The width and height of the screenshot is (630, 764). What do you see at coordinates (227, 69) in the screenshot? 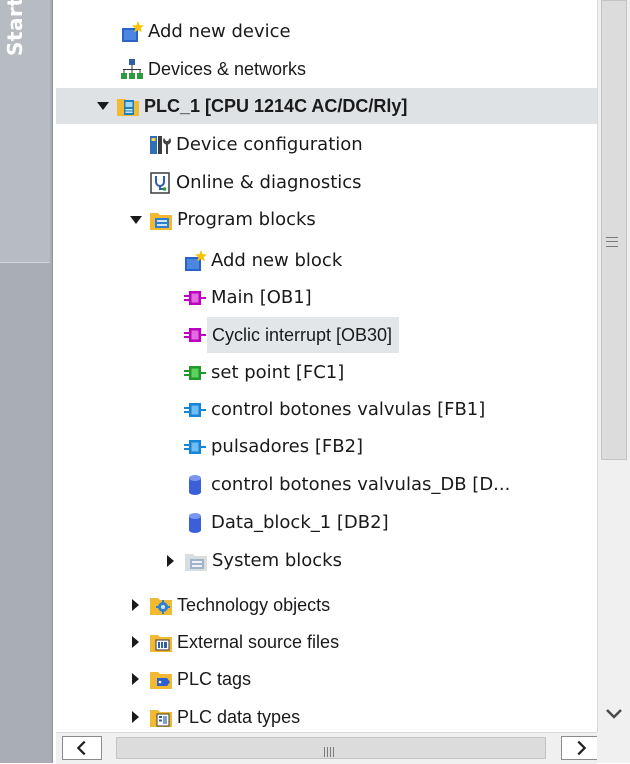
I see `tree-item-label: Devices & networks` at bounding box center [227, 69].